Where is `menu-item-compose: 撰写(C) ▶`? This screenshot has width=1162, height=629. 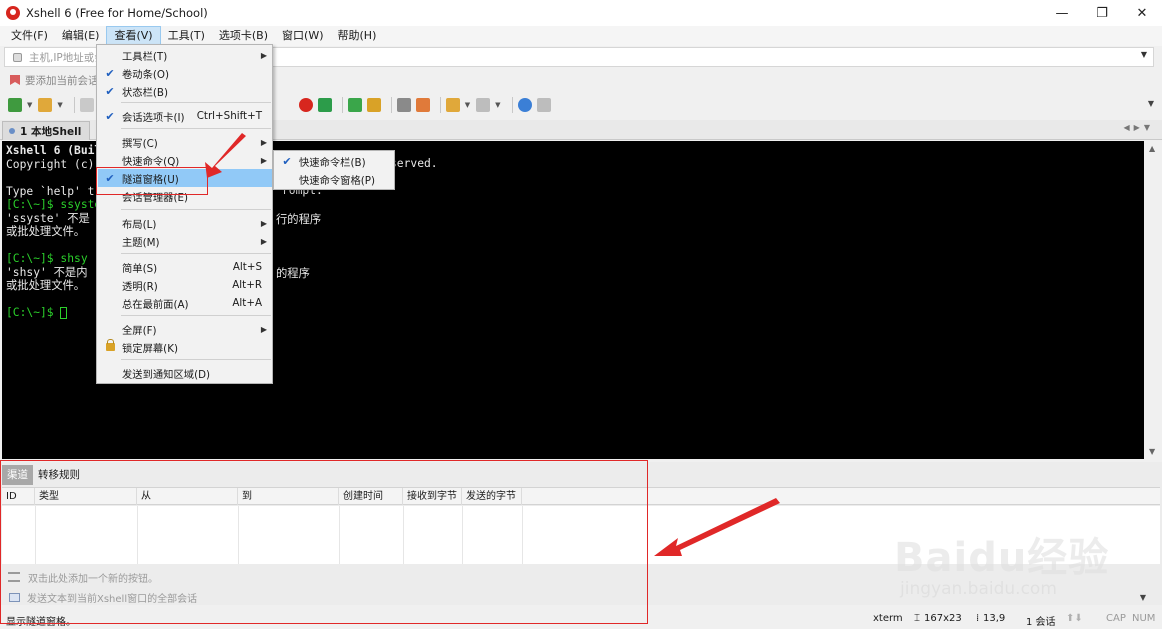
menu-item-compose: 撰写(C) ▶ is located at coordinates (185, 142).